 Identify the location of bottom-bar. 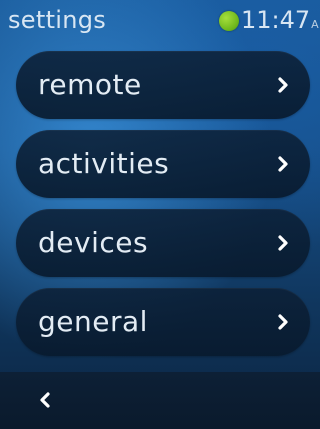
(160, 400).